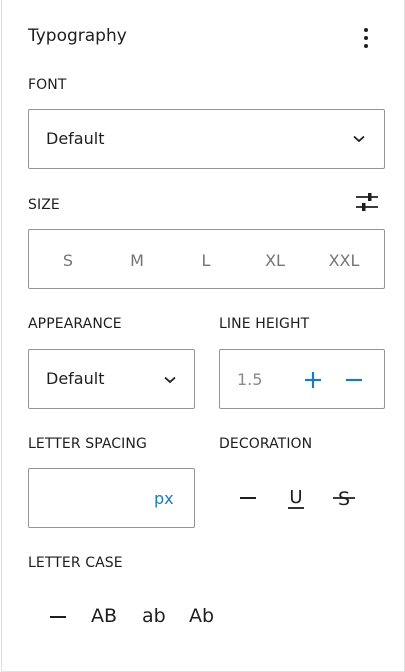 This screenshot has width=405, height=672. Describe the element at coordinates (275, 260) in the screenshot. I see `size-option-xl: XL` at that location.